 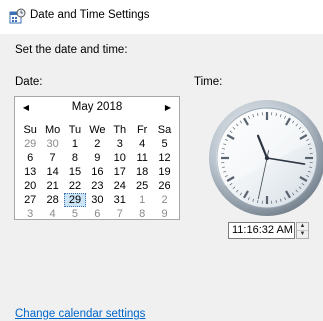 What do you see at coordinates (75, 130) in the screenshot?
I see `weekday-header: Tu` at bounding box center [75, 130].